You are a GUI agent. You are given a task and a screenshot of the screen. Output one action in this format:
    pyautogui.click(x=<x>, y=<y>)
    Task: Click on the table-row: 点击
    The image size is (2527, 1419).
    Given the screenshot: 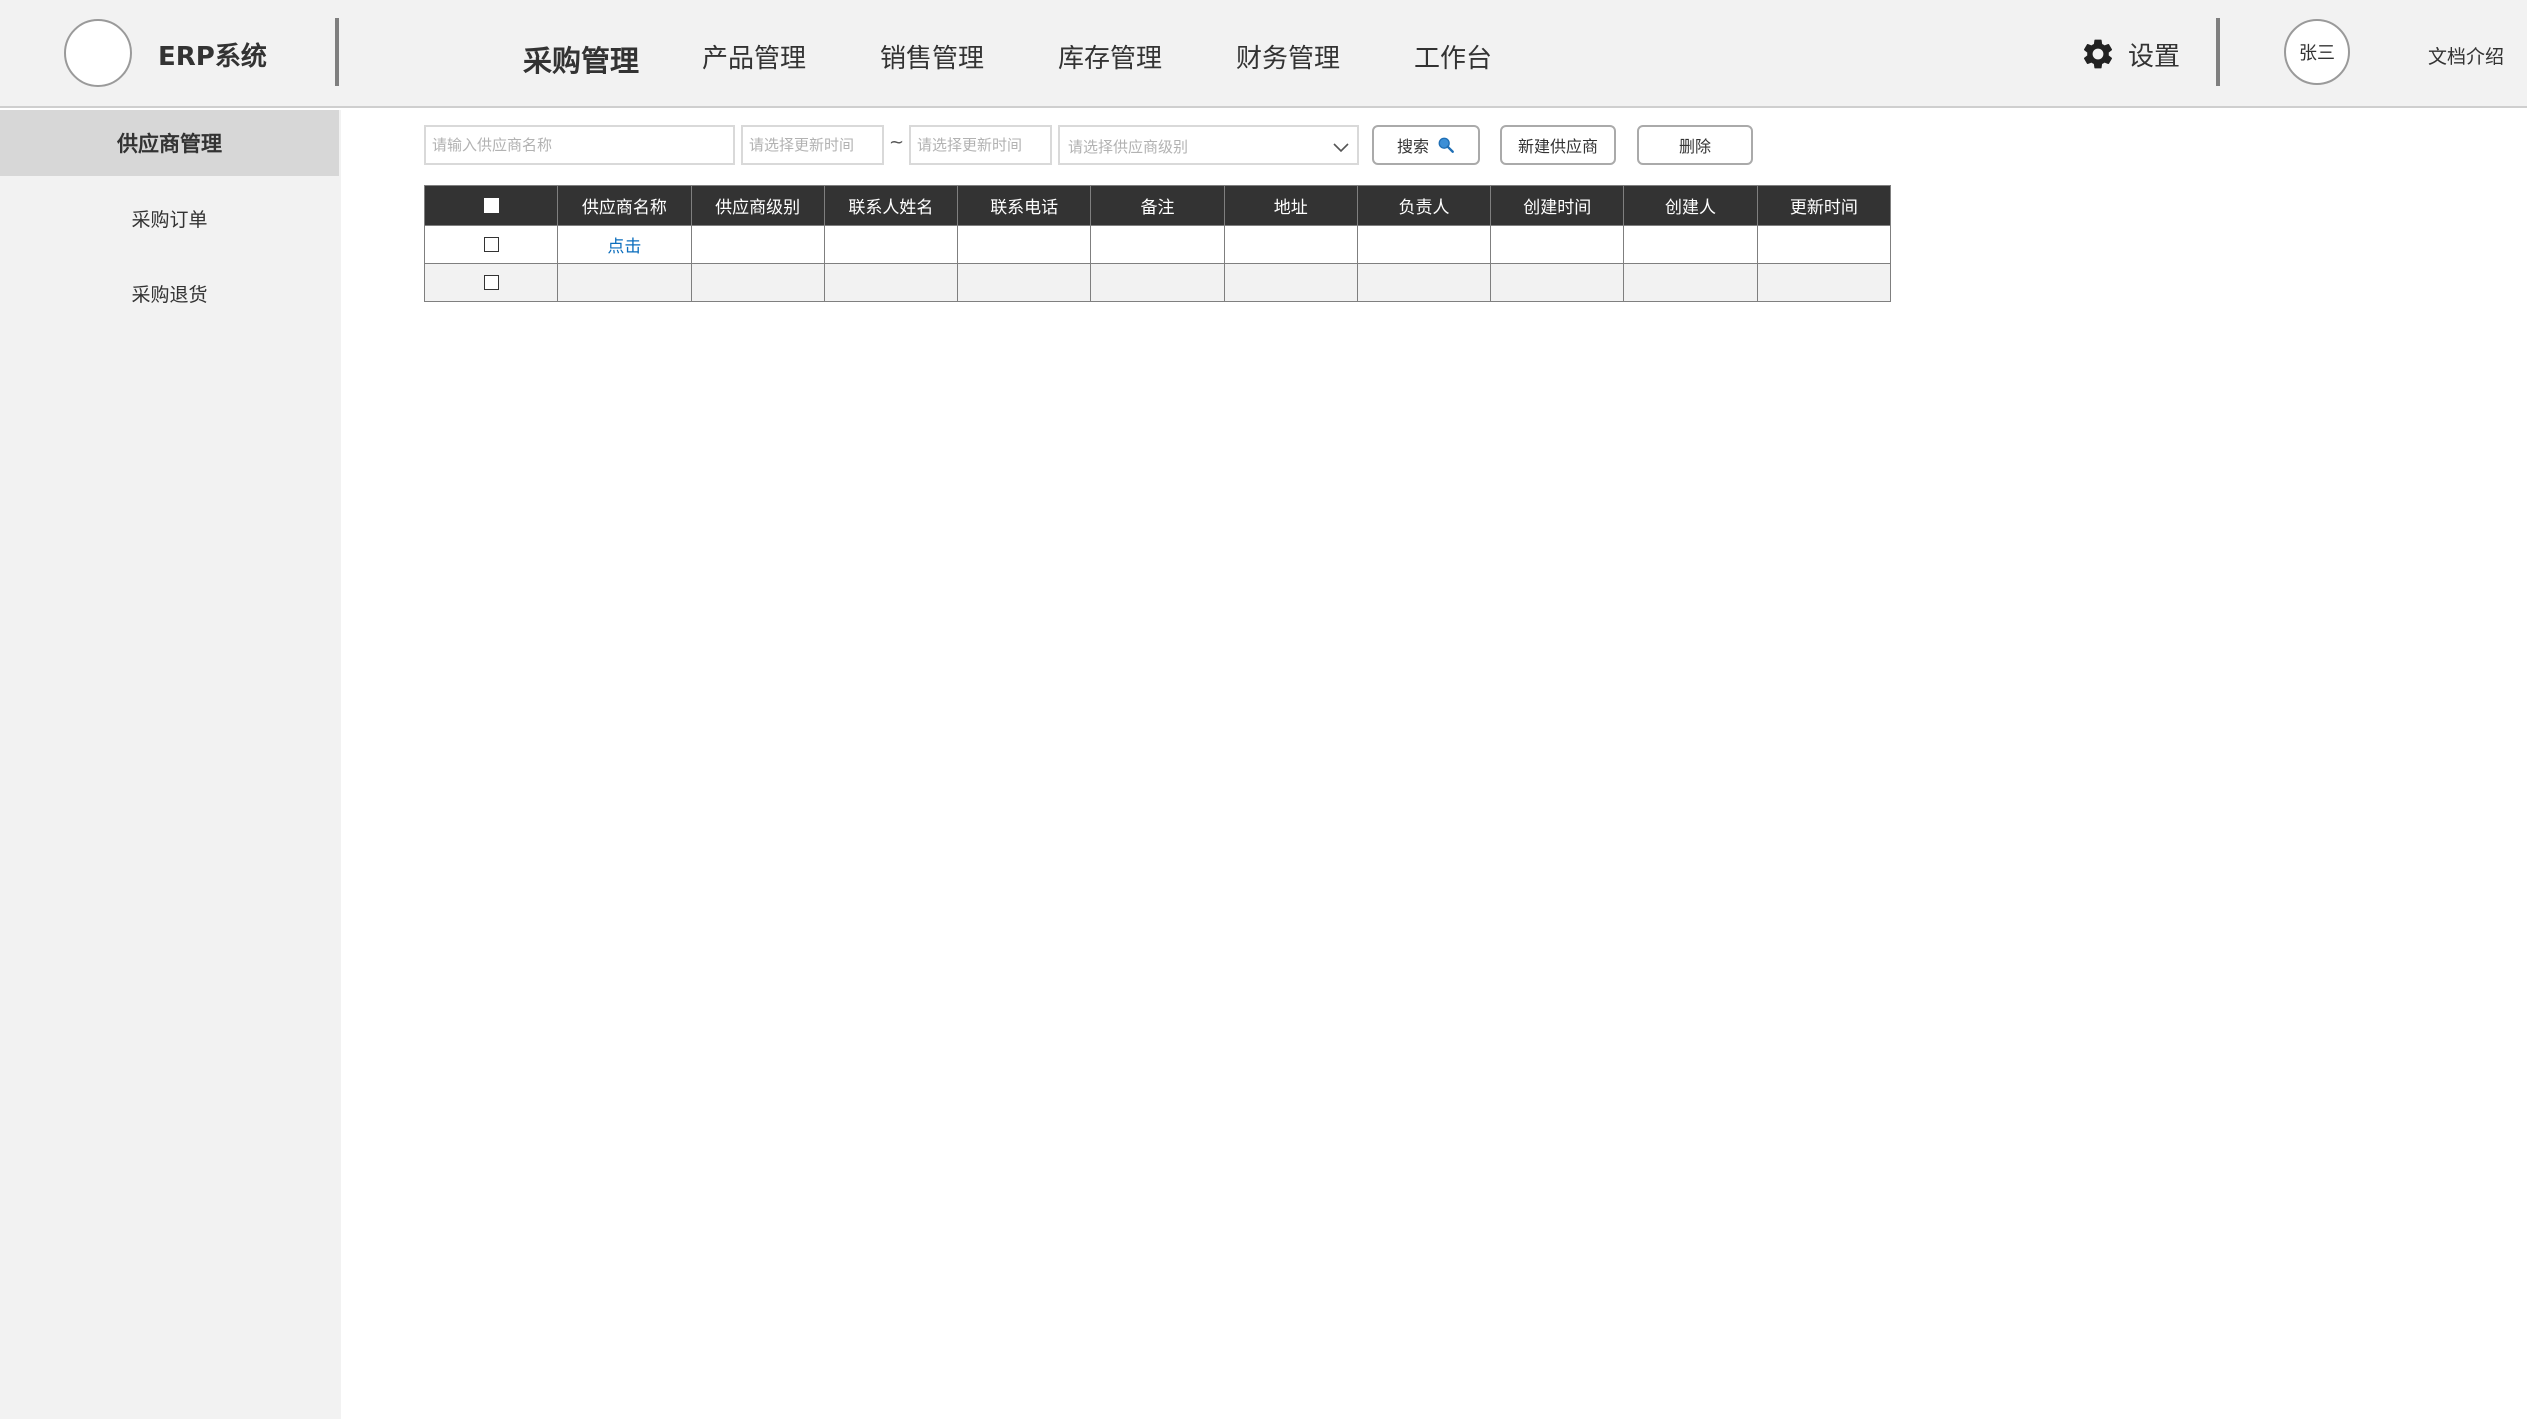 What is the action you would take?
    pyautogui.click(x=1157, y=244)
    